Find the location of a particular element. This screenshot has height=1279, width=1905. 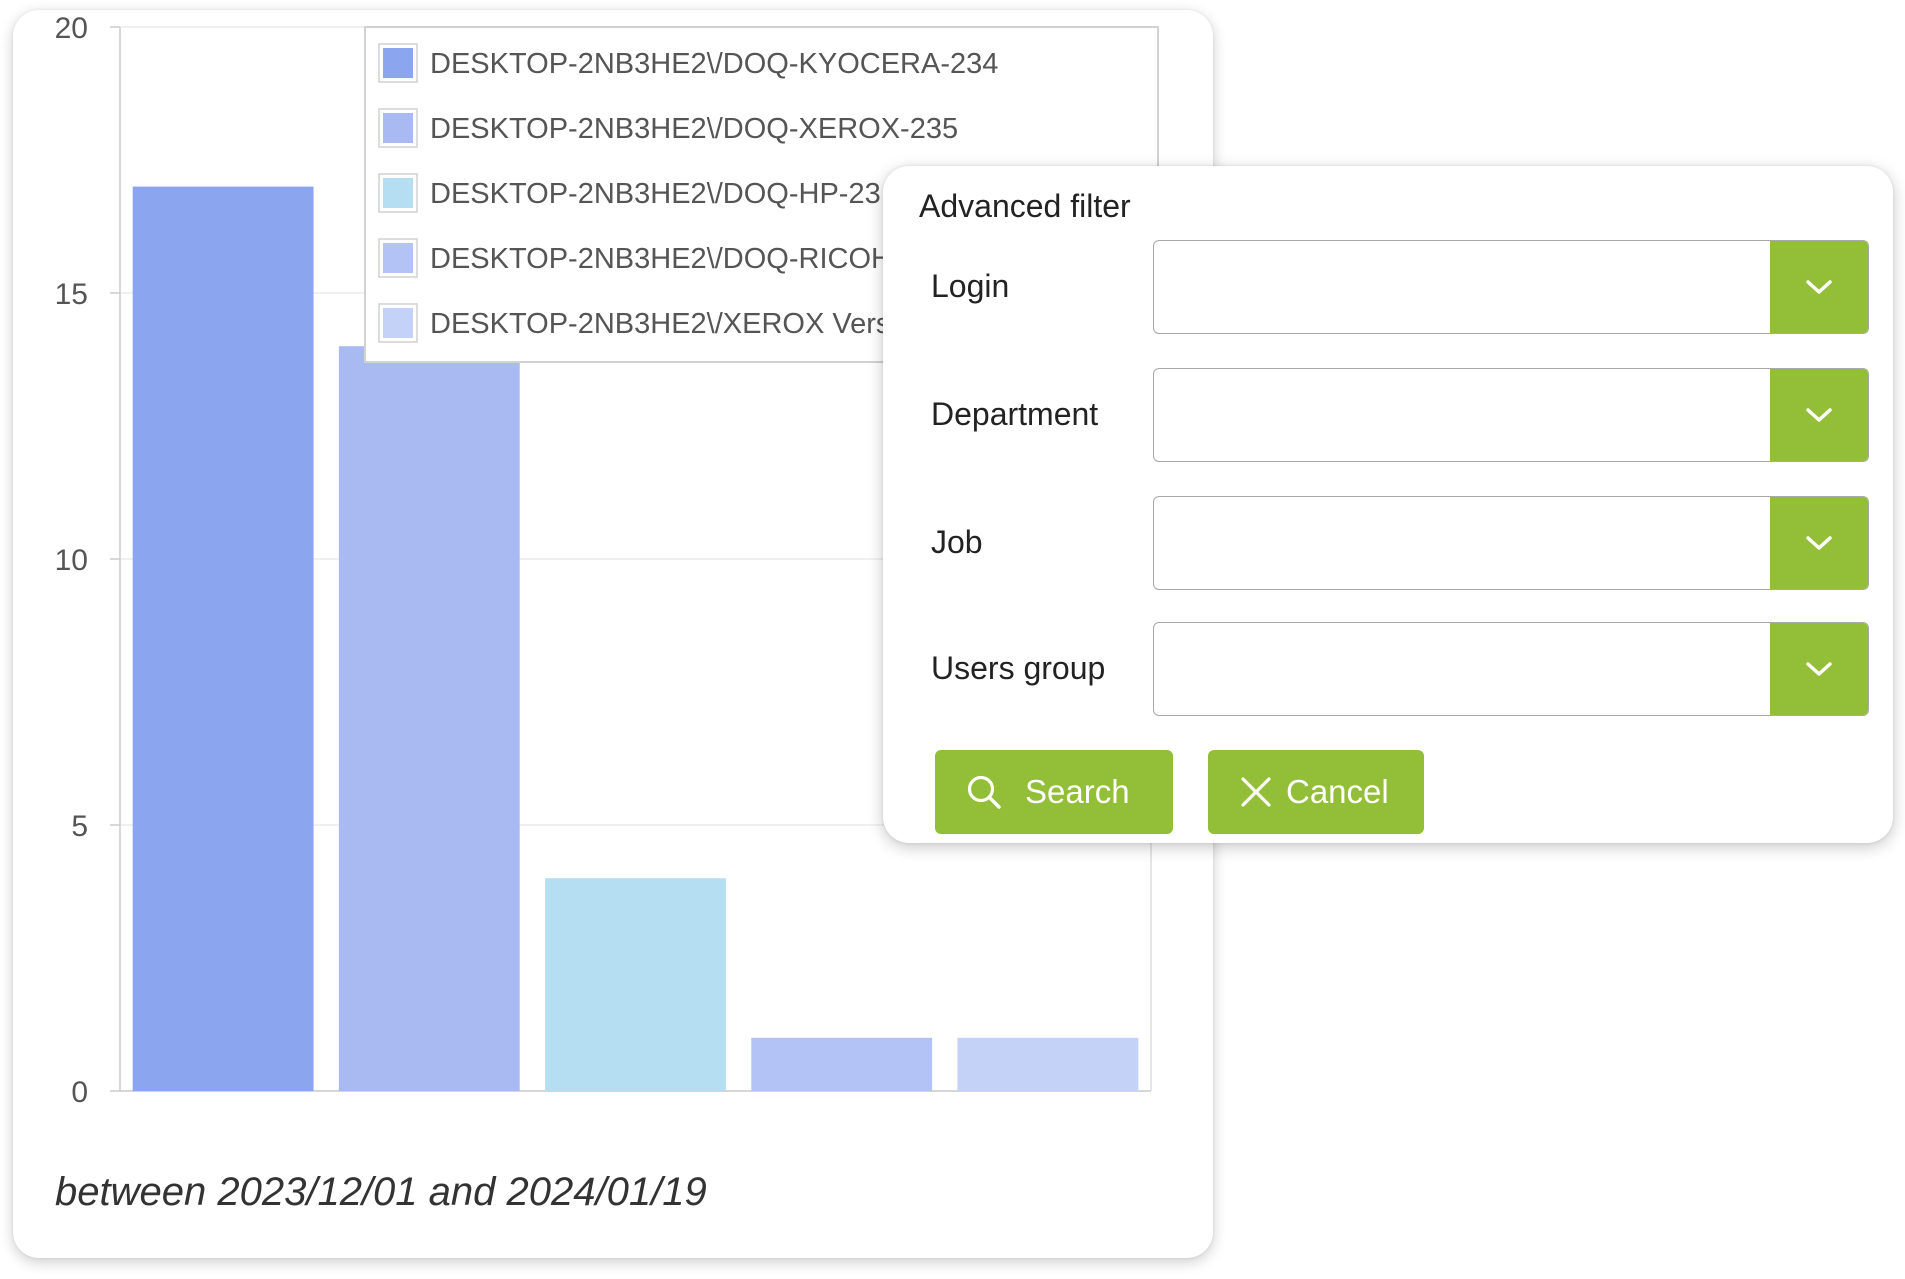

login-combobox is located at coordinates (1511, 287).